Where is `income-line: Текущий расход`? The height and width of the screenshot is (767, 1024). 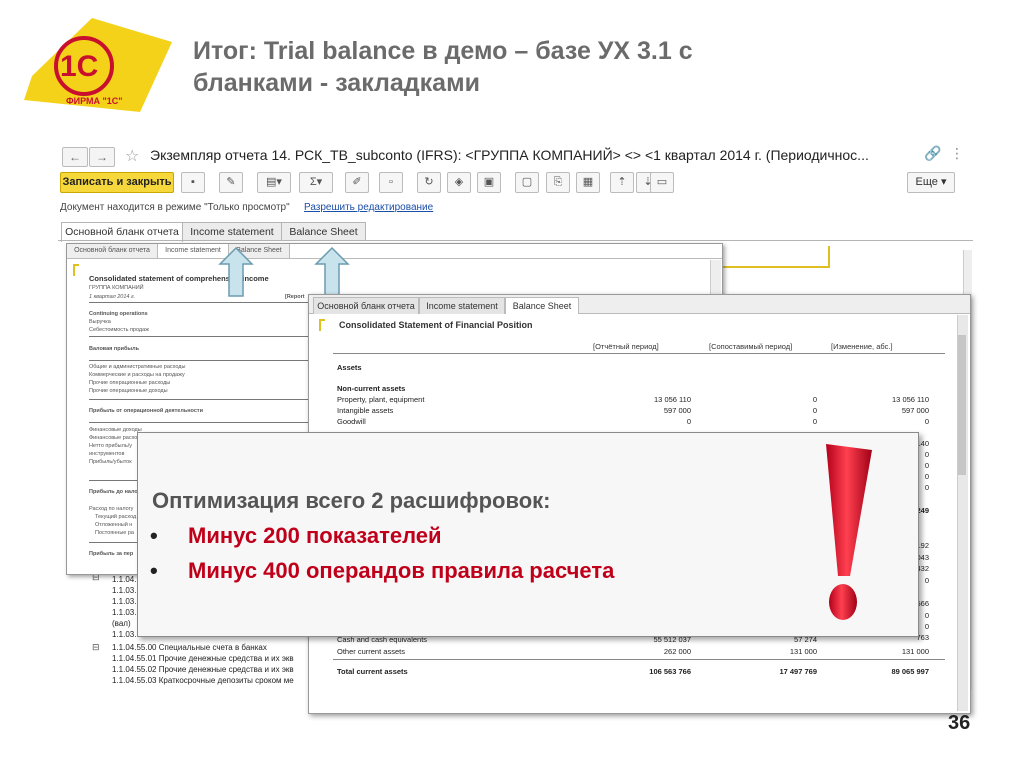
income-line: Текущий расход is located at coordinates (116, 517).